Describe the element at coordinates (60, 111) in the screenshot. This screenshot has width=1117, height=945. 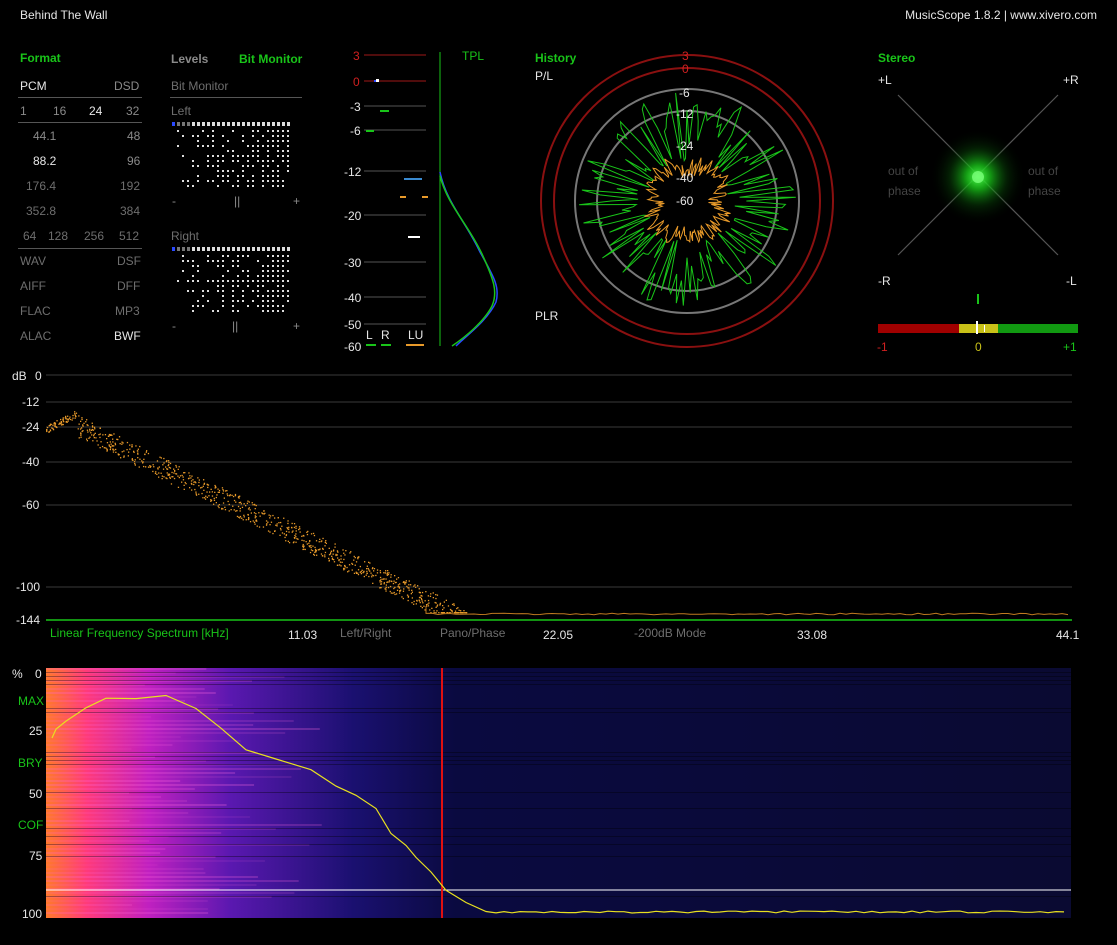
I see `bit-depth-16: 16` at that location.